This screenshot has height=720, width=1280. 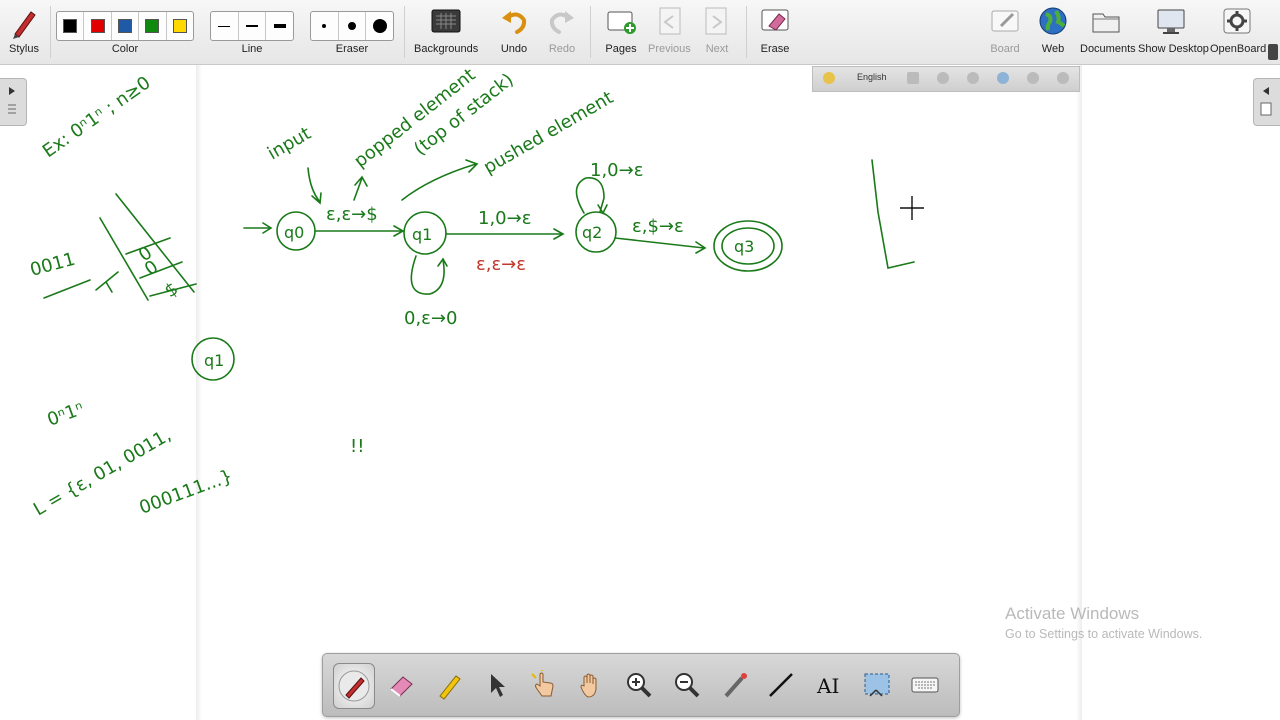 I want to click on hand-icon, so click(x=588, y=685).